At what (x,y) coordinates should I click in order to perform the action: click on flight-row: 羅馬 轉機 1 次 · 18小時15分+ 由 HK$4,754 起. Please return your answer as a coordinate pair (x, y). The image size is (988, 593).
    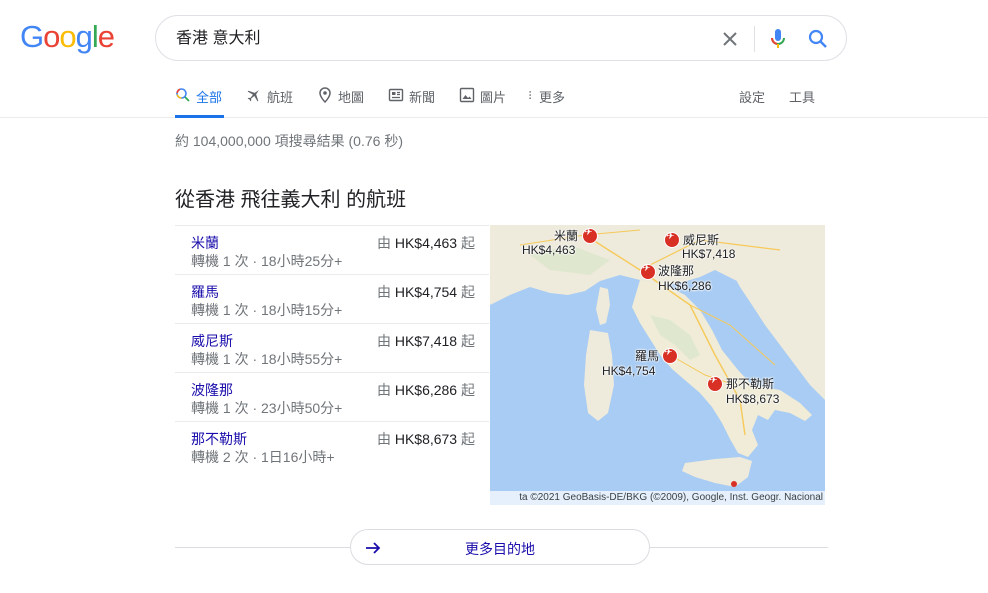
    Looking at the image, I should click on (332, 298).